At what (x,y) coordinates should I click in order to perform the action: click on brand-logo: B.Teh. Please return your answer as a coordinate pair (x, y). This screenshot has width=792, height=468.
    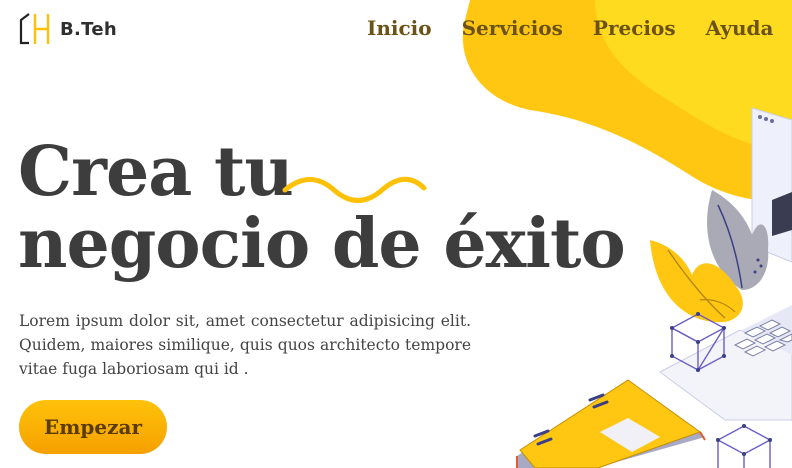
    Looking at the image, I should click on (67, 29).